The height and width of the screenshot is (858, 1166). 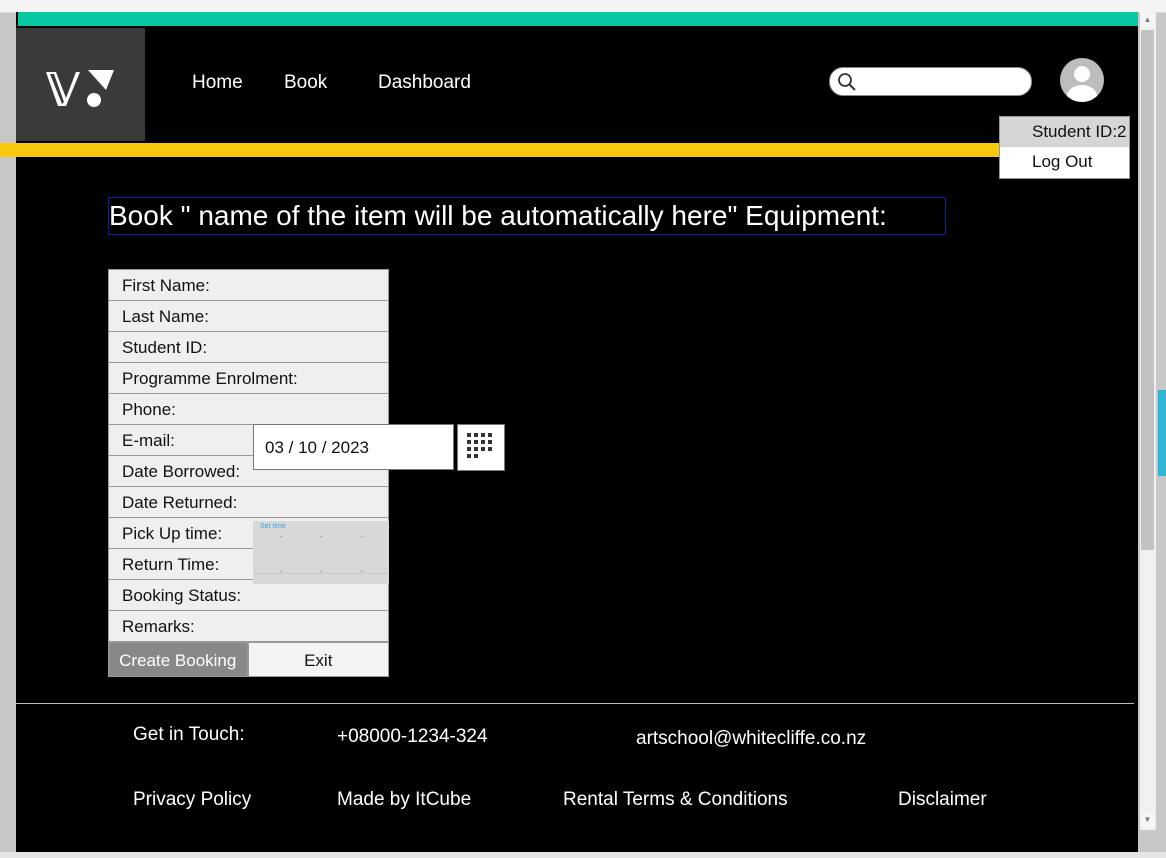 I want to click on footer-privacy-policy: Privacy Policy, so click(x=192, y=800).